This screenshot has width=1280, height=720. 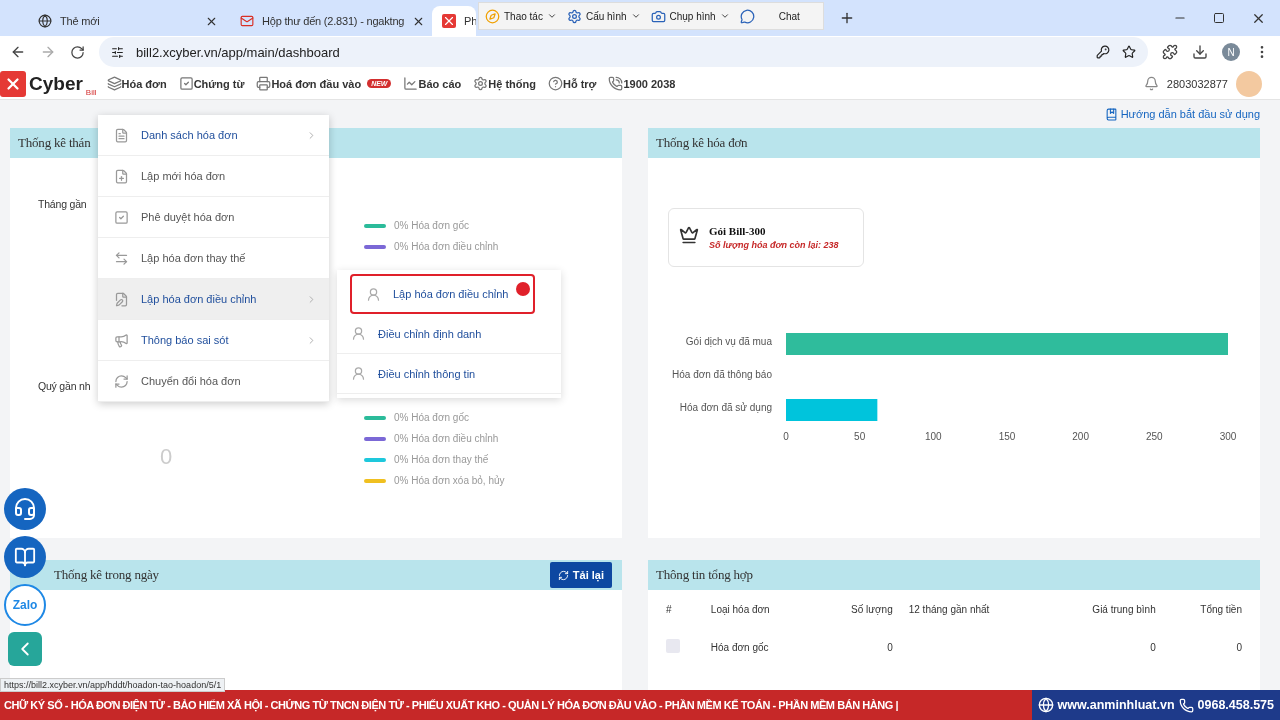 I want to click on toolbar-item: Thao tác, so click(x=523, y=16).